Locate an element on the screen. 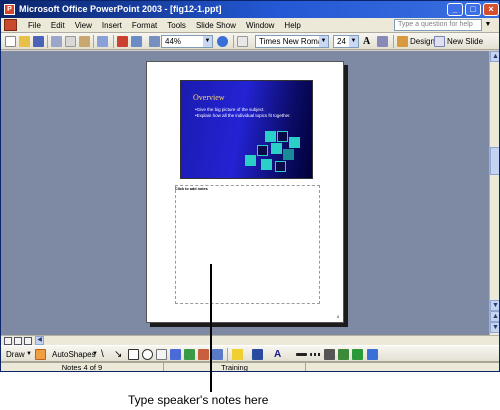 Image resolution: width=500 pixels, height=410 pixels. help-search-input: Type a question for help is located at coordinates (438, 25).